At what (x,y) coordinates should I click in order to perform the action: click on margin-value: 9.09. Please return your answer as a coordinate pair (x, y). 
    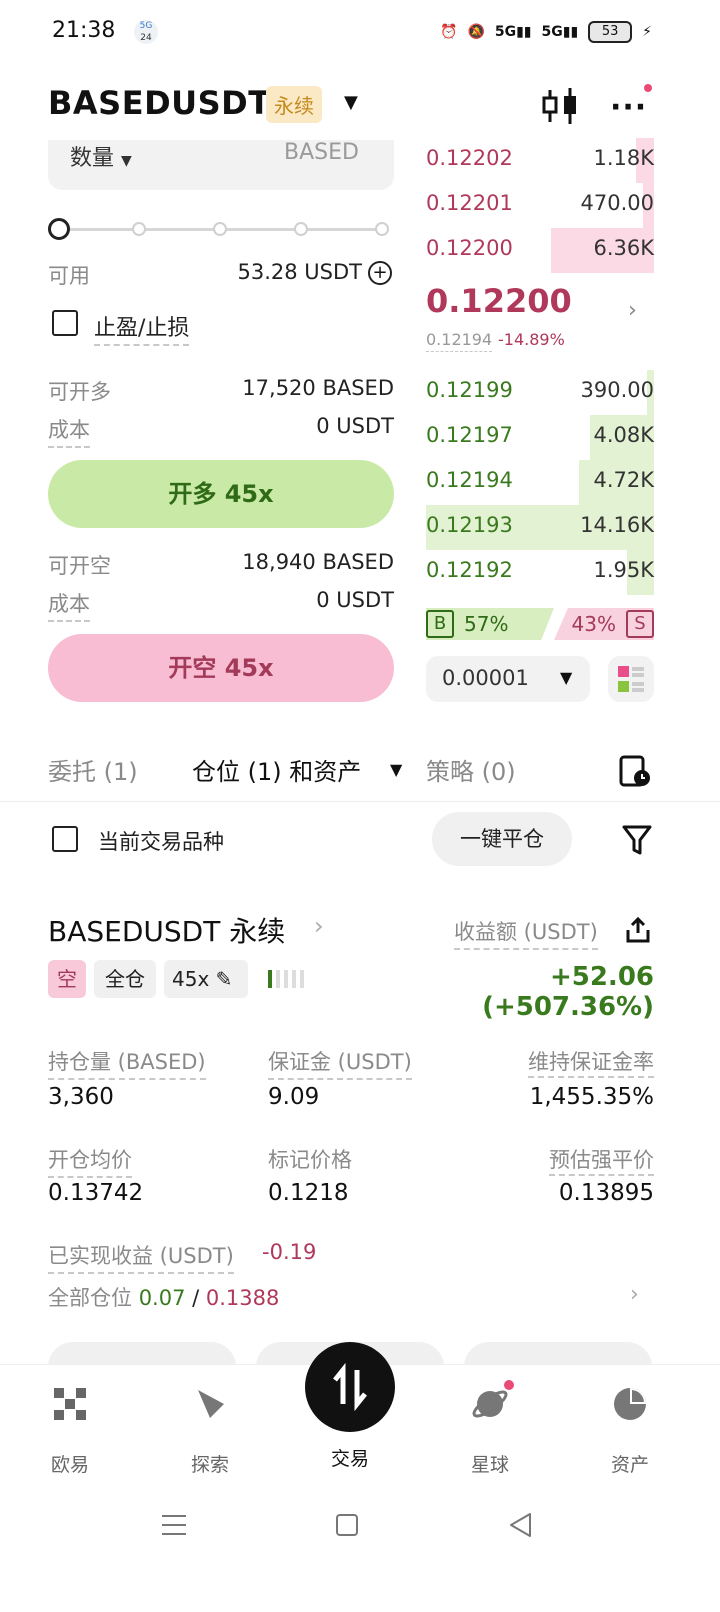
    Looking at the image, I should click on (294, 1097).